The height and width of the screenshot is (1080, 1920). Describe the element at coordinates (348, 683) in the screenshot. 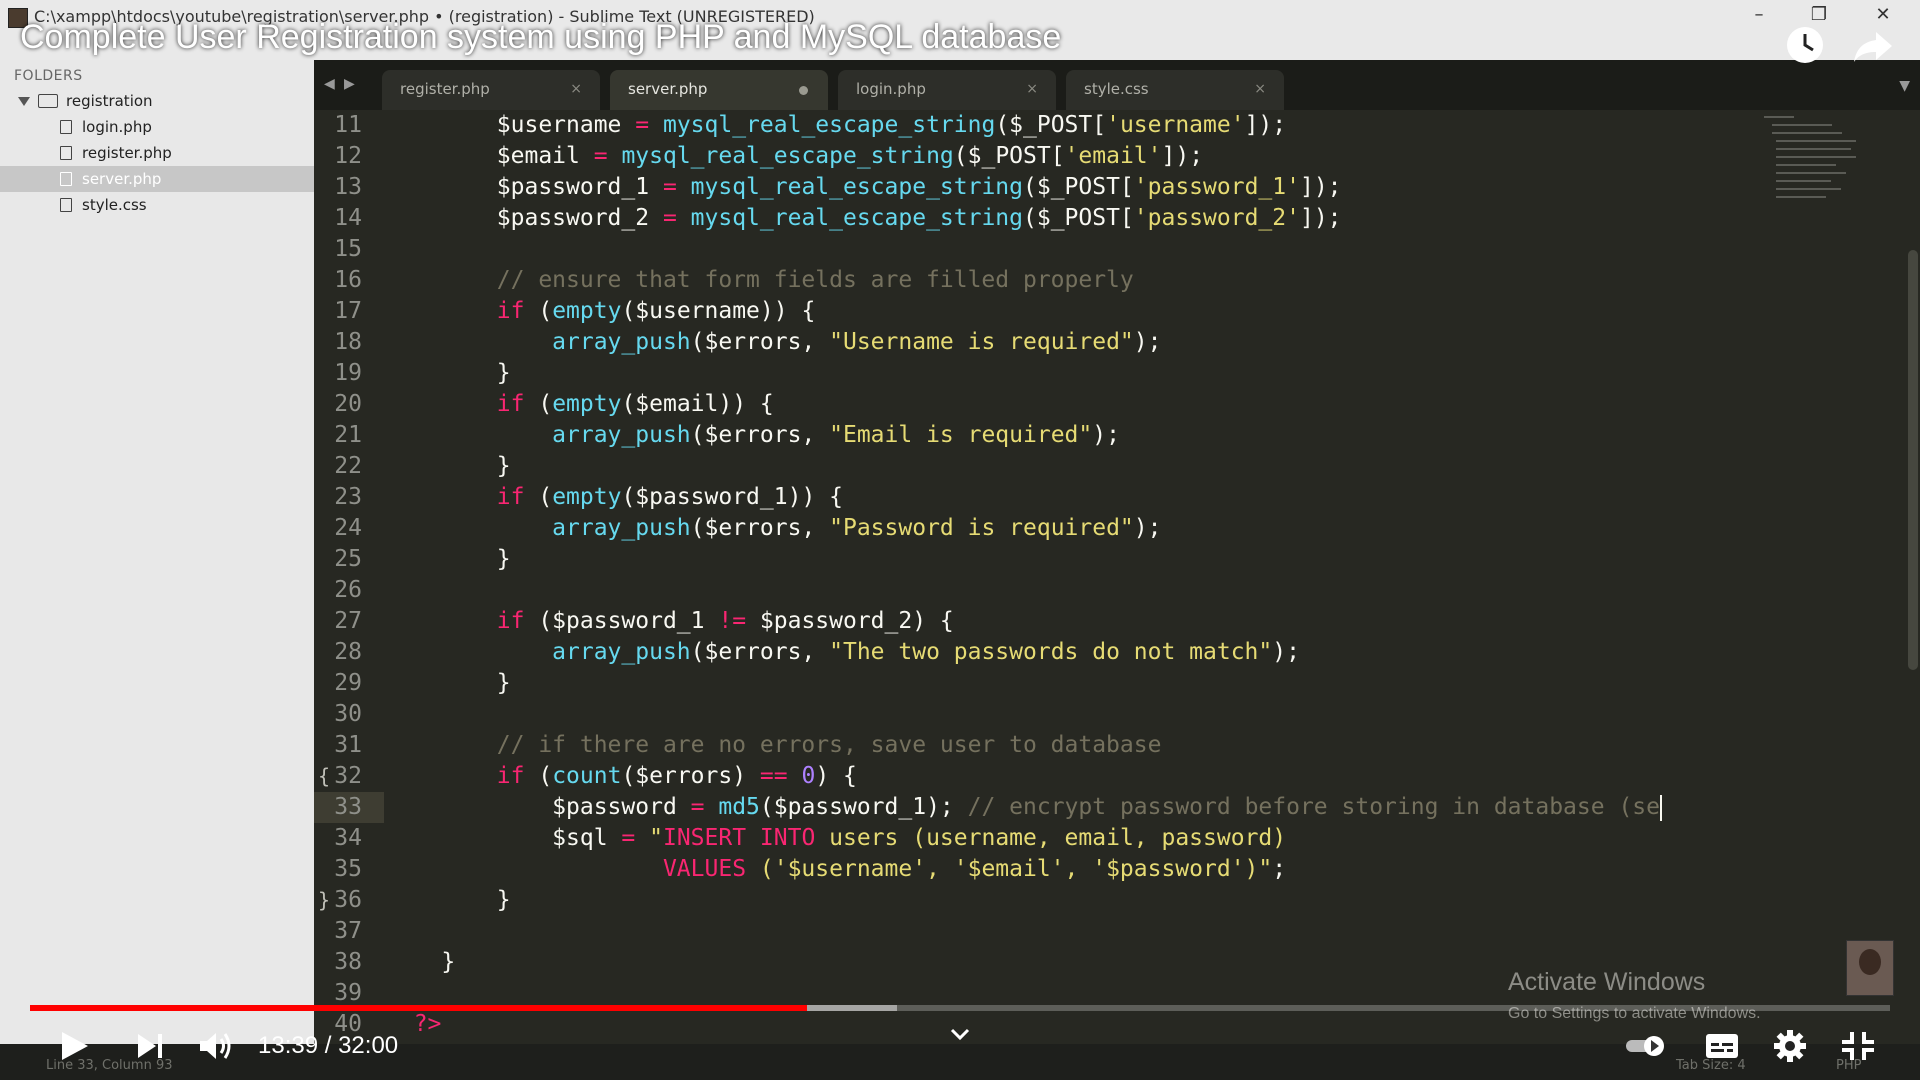

I see `line-number: 29` at that location.